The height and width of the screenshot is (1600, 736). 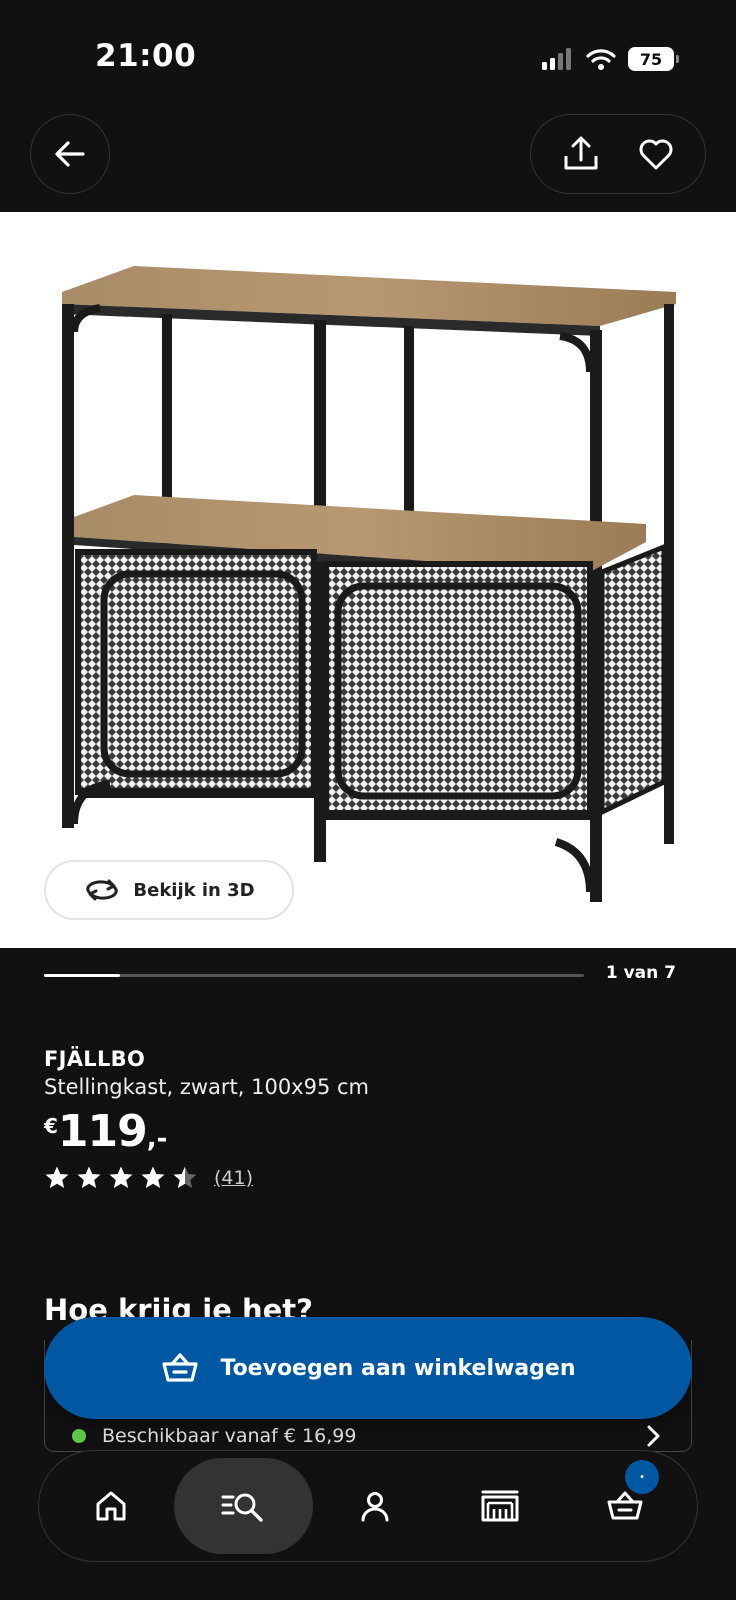 What do you see at coordinates (601, 59) in the screenshot?
I see `wifi-icon` at bounding box center [601, 59].